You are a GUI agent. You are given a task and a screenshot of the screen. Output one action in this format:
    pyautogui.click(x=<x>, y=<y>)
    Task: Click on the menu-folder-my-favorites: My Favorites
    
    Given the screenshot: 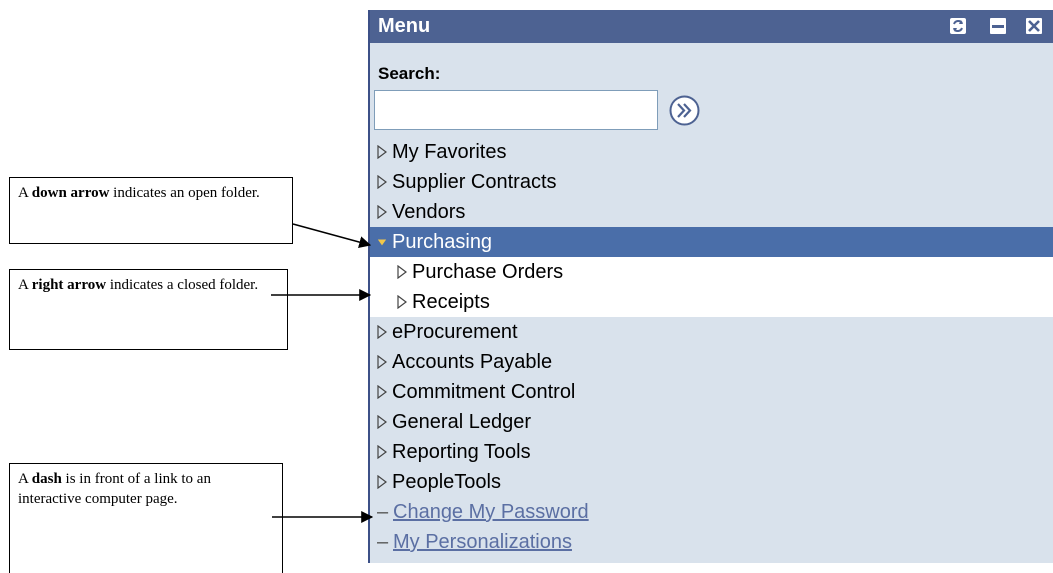 What is the action you would take?
    pyautogui.click(x=711, y=152)
    